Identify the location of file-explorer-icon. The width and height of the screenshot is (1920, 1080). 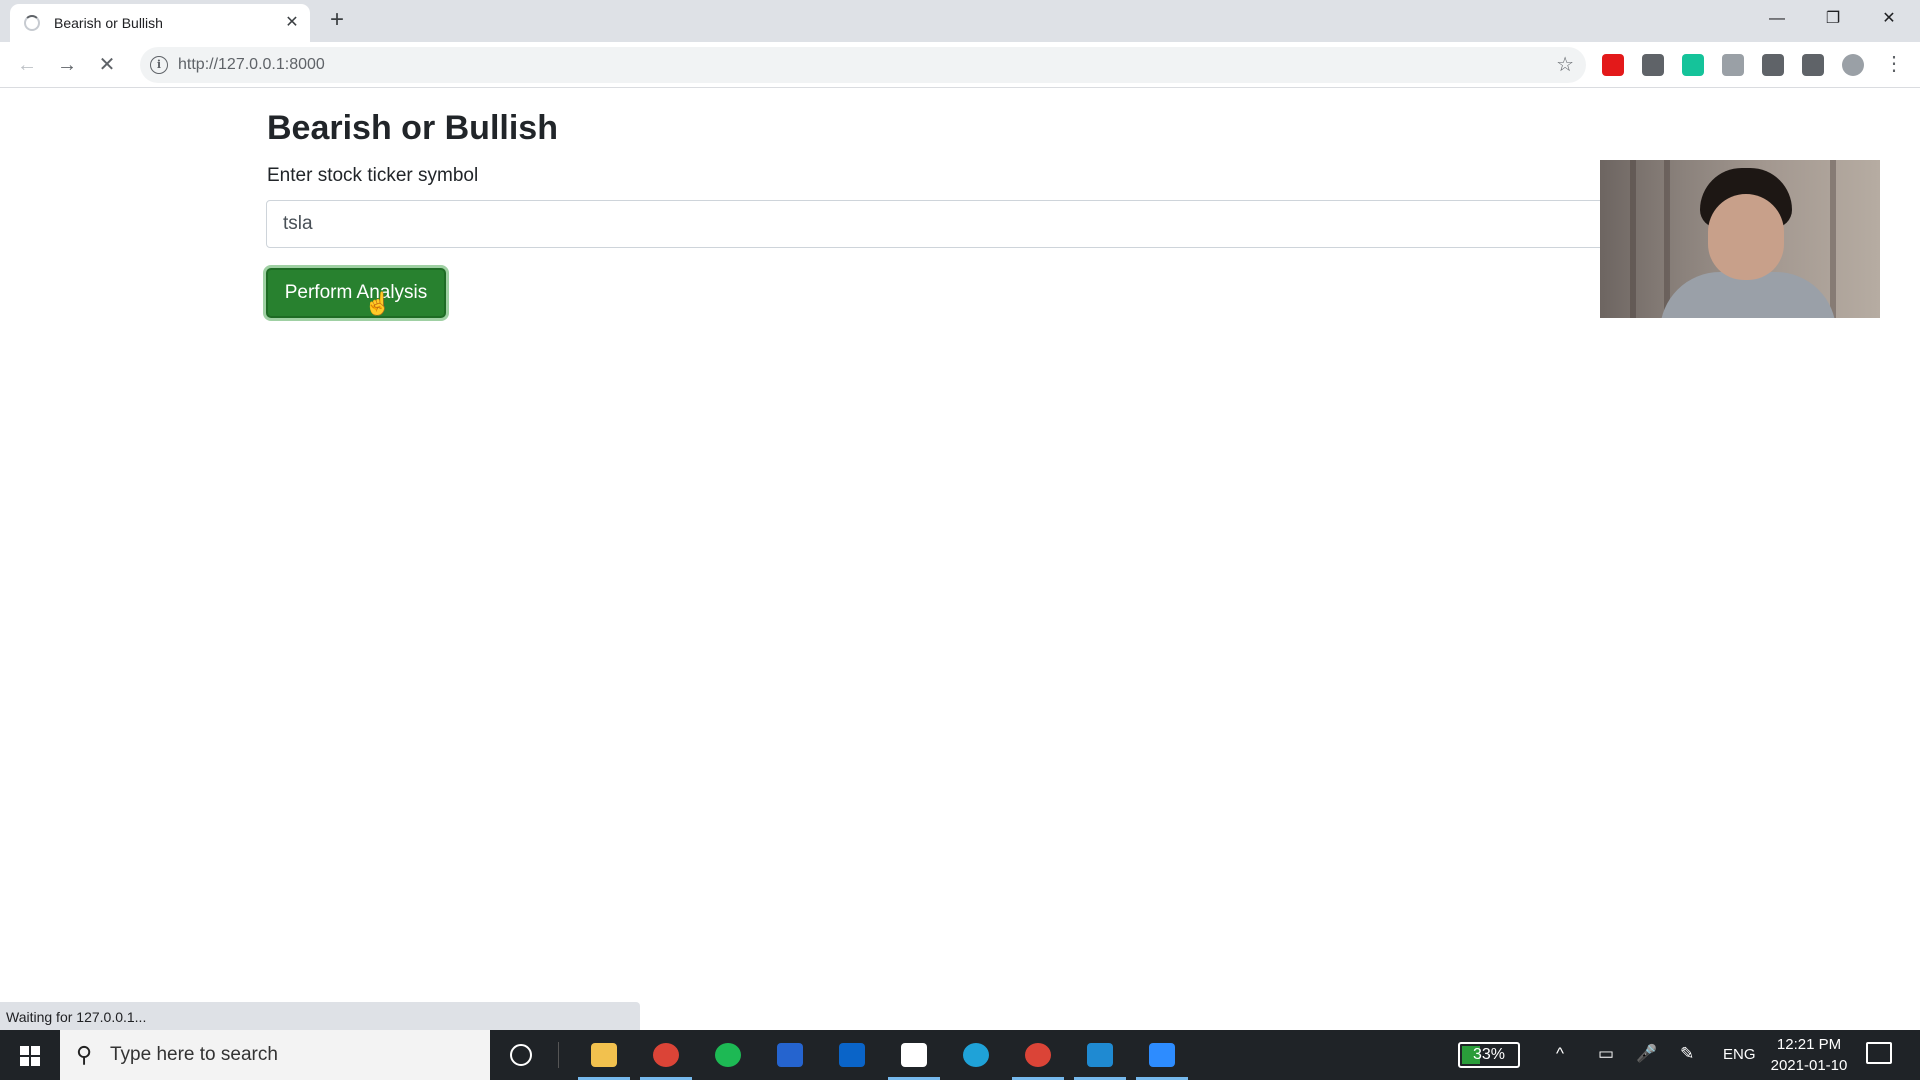
(604, 1055).